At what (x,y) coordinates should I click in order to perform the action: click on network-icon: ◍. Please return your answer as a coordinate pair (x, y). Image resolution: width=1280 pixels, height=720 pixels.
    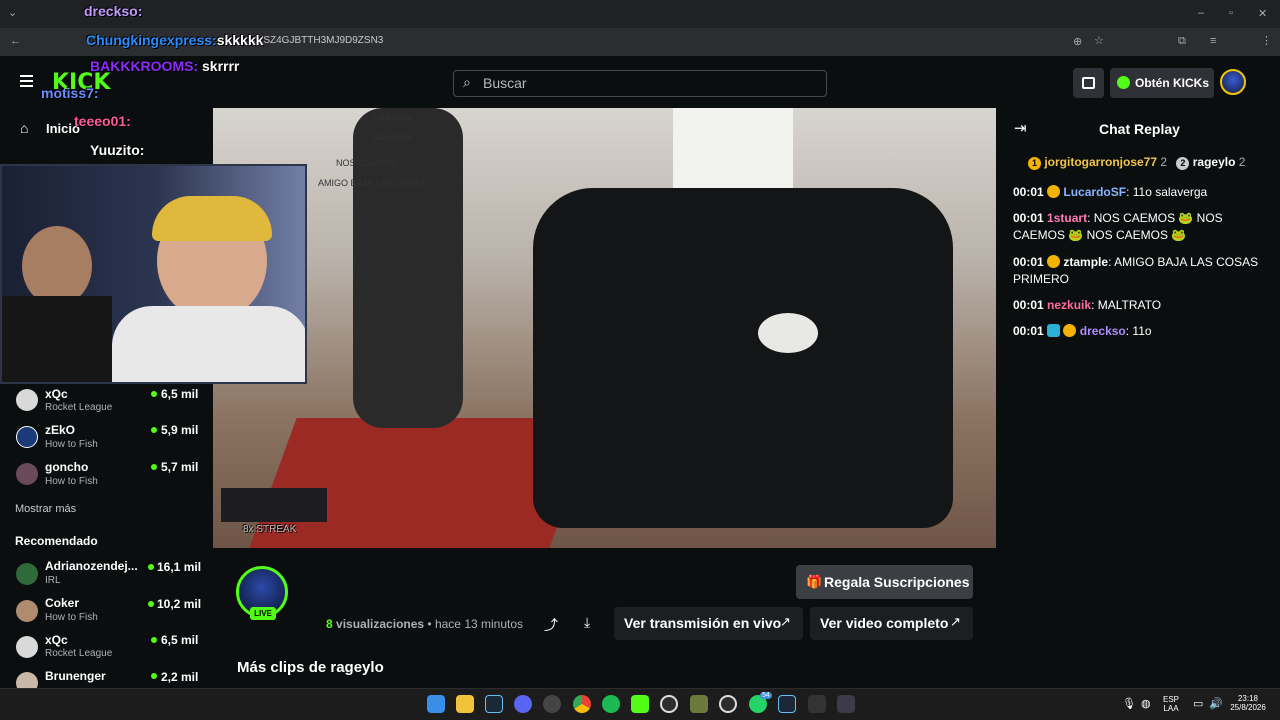
    Looking at the image, I should click on (1146, 703).